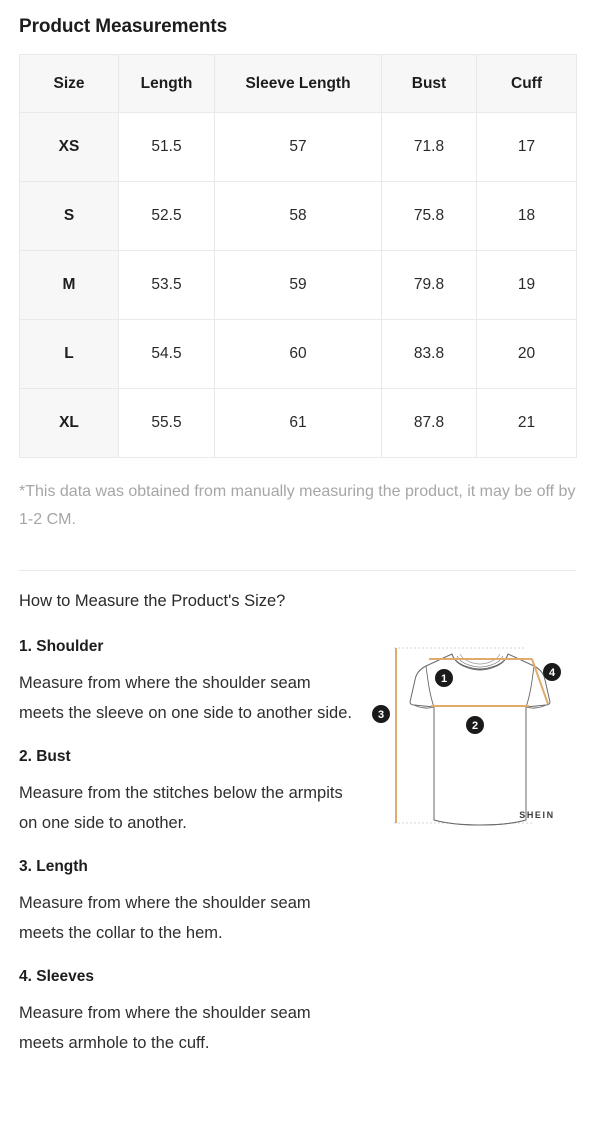 This screenshot has width=595, height=1131. I want to click on marker-4-sleeves: 4, so click(552, 672).